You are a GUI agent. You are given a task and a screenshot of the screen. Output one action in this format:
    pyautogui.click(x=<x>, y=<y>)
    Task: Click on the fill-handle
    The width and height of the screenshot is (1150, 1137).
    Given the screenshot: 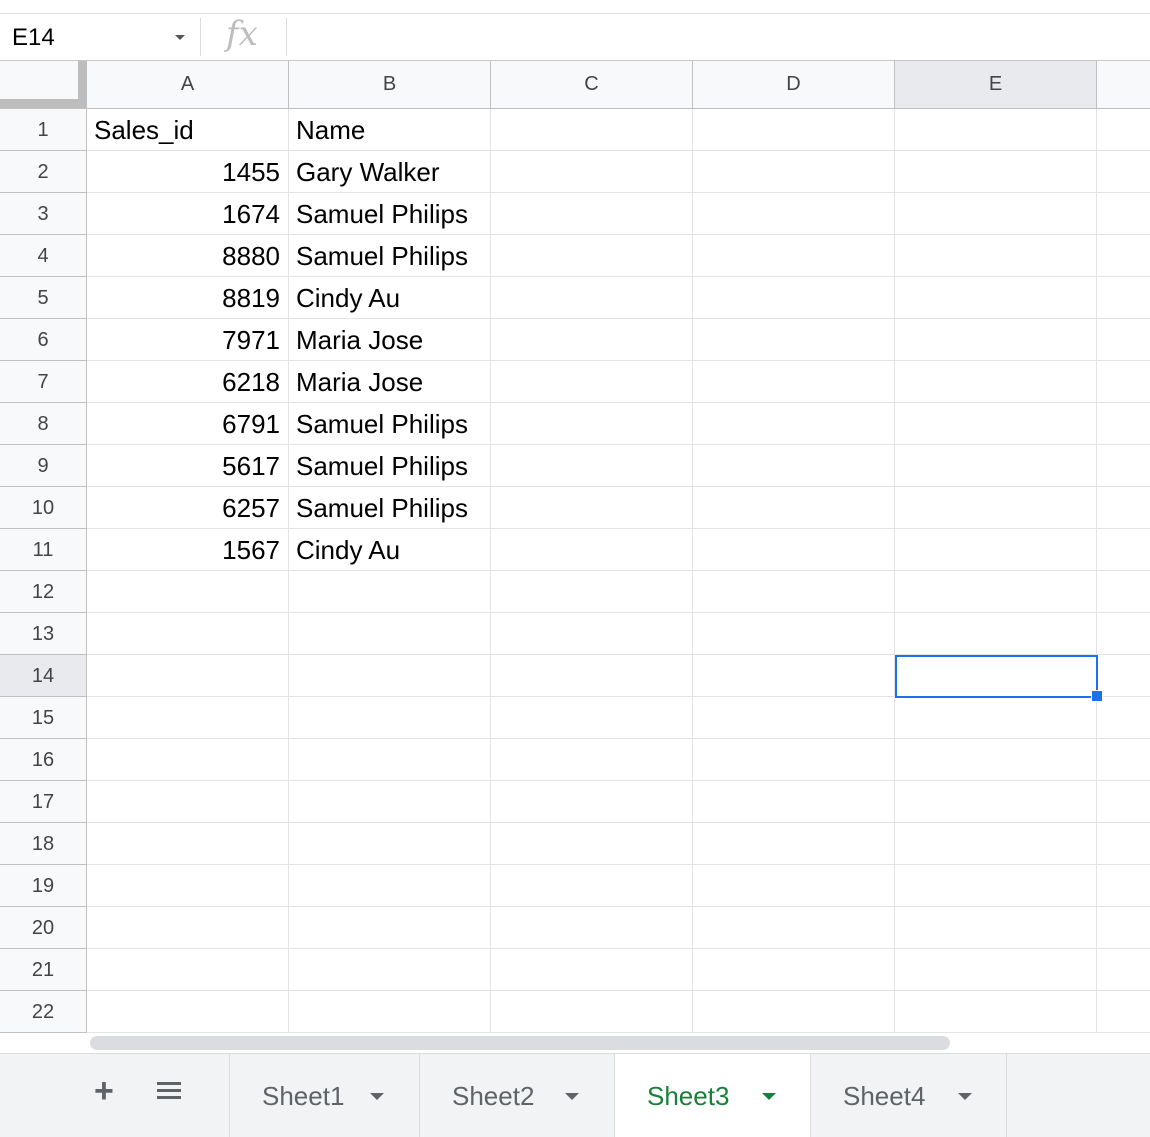 What is the action you would take?
    pyautogui.click(x=1097, y=696)
    